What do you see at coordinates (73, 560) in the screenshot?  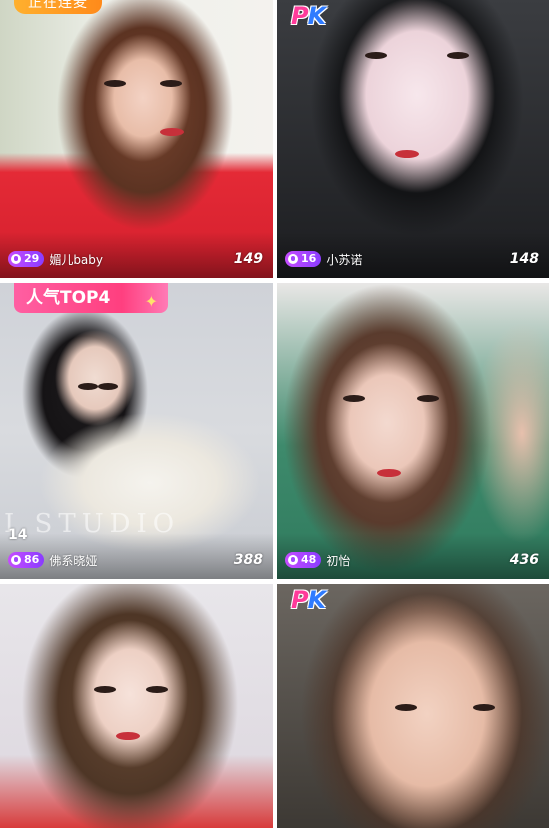 I see `anchor-name: 佛系晓娅` at bounding box center [73, 560].